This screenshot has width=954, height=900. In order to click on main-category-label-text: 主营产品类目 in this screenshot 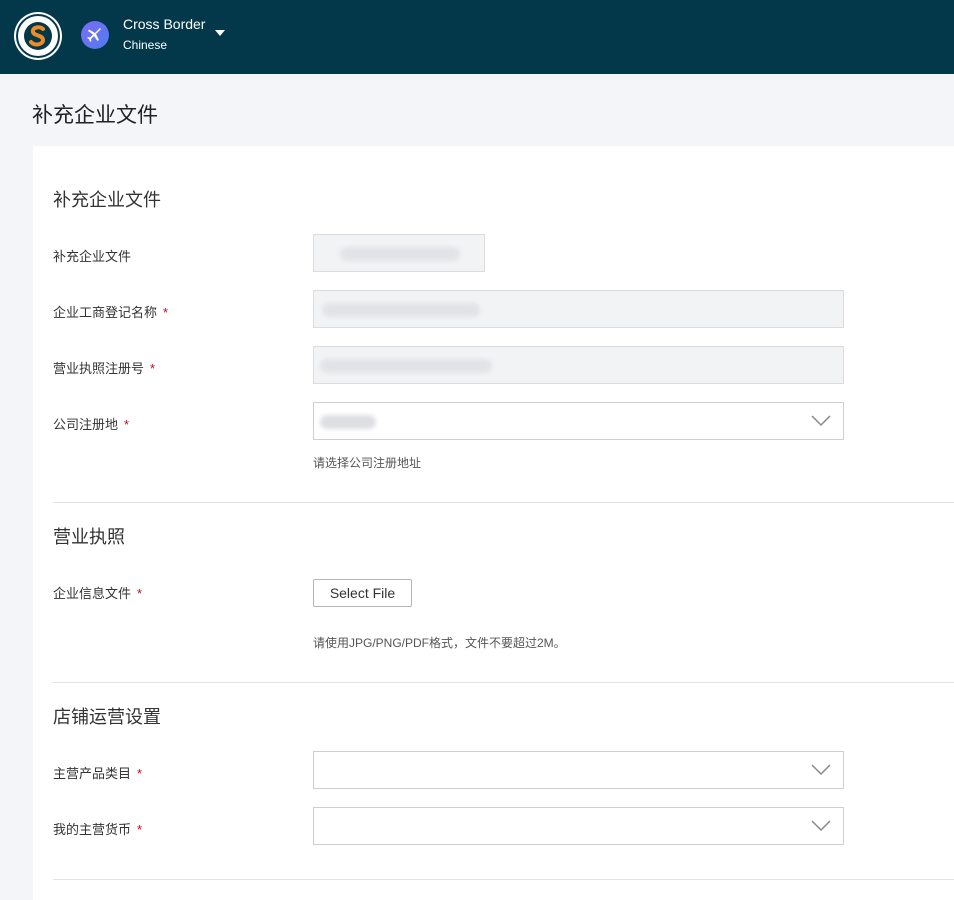, I will do `click(92, 773)`.